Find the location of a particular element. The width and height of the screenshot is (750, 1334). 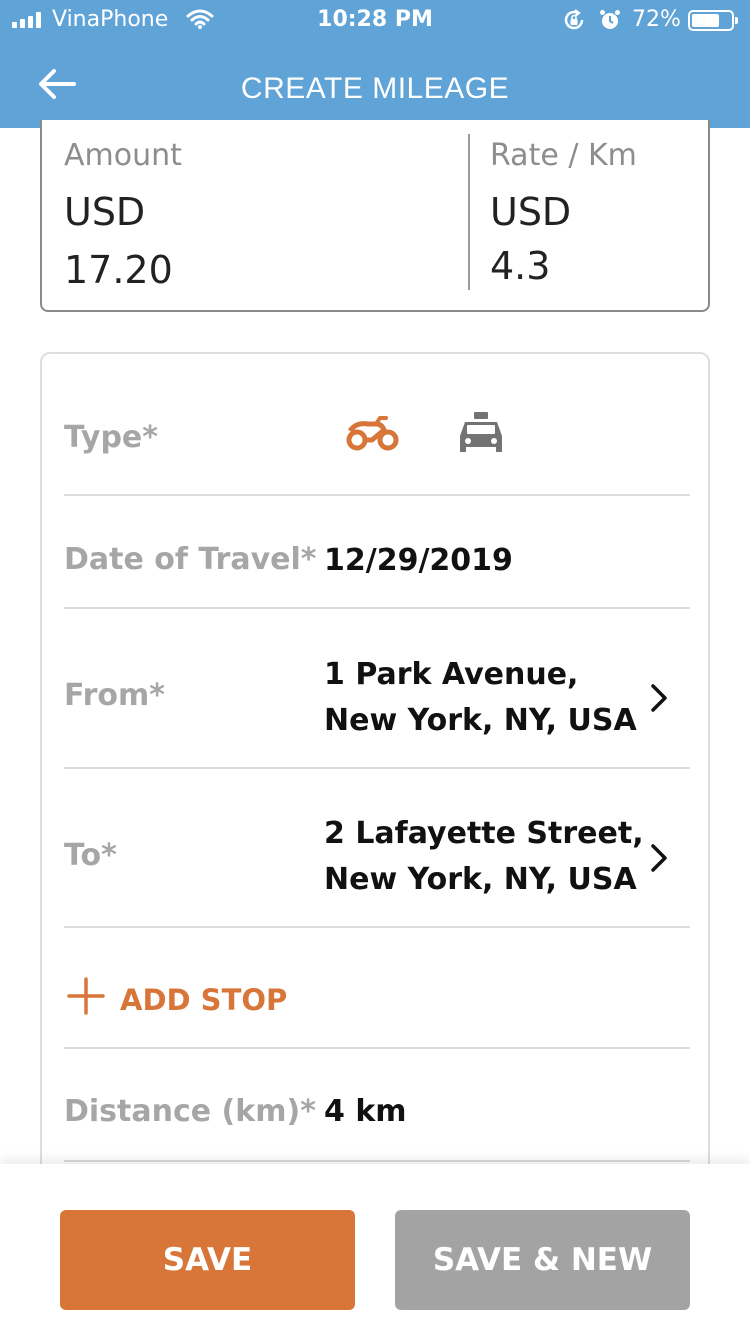

amount-currency: USD is located at coordinates (105, 212).